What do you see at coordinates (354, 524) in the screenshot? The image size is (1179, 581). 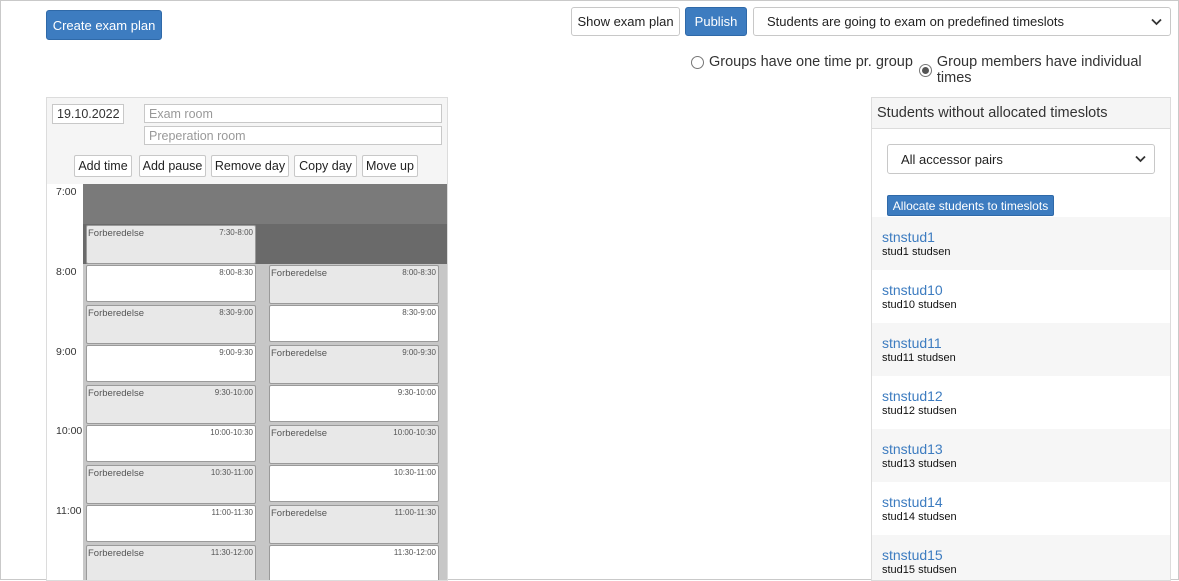 I see `timeslot-preparation: Forberedelse 11:00-11:30` at bounding box center [354, 524].